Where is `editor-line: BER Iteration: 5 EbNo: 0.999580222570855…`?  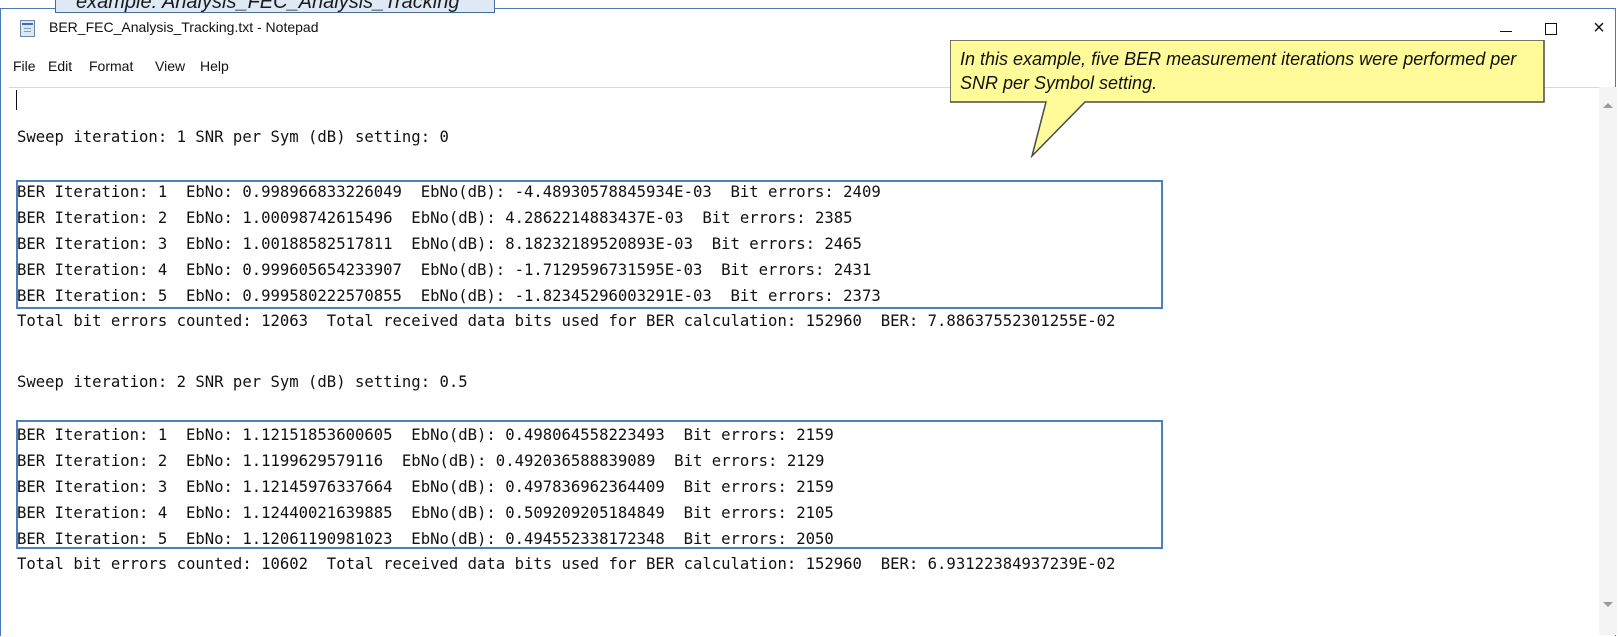 editor-line: BER Iteration: 5 EbNo: 0.999580222570855… is located at coordinates (449, 296).